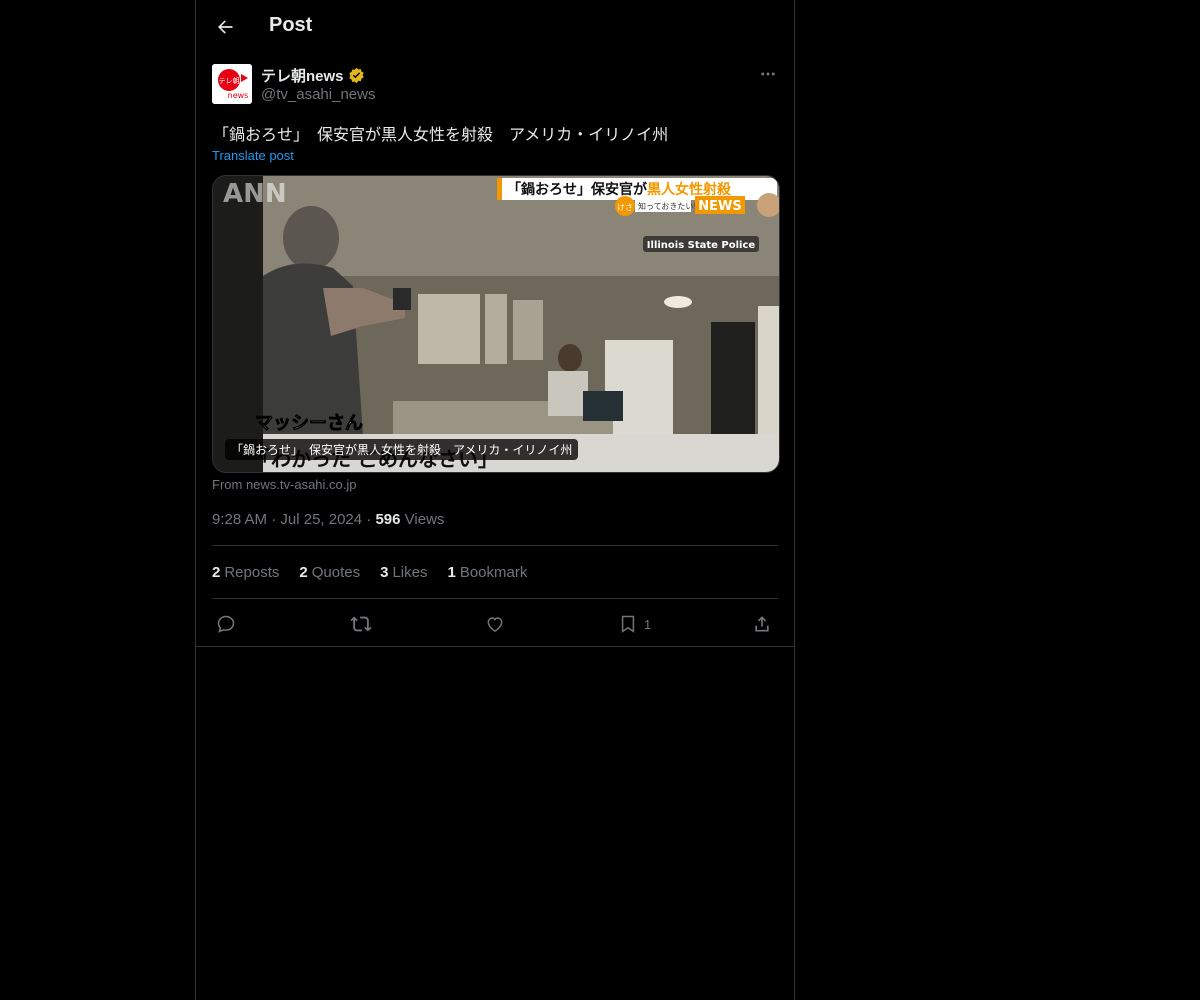 This screenshot has width=1200, height=1000. I want to click on svg-text: マッシーさん, so click(309, 423).